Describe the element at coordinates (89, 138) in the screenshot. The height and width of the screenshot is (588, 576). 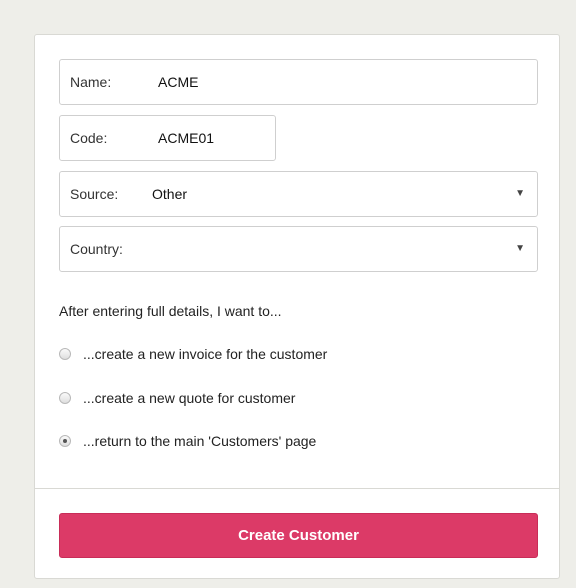
I see `code-label: Code:` at that location.